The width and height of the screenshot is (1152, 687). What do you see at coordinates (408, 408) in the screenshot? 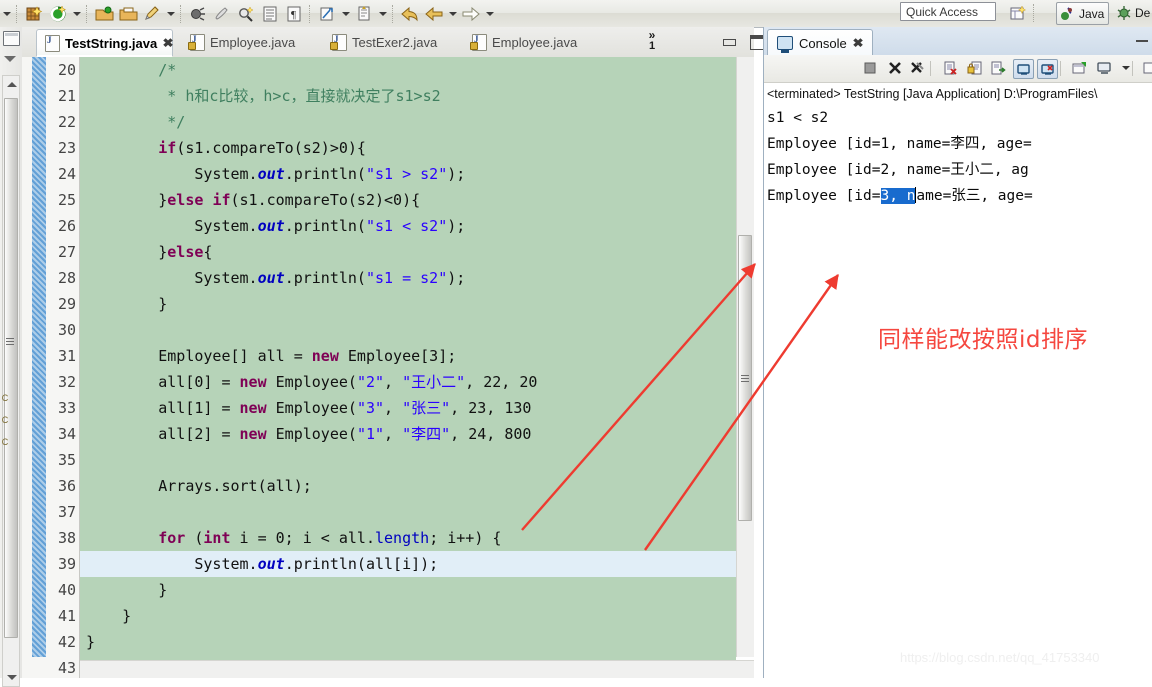
I see `code-line: all[1] = new Employee("3", "张三", 23, 130` at bounding box center [408, 408].